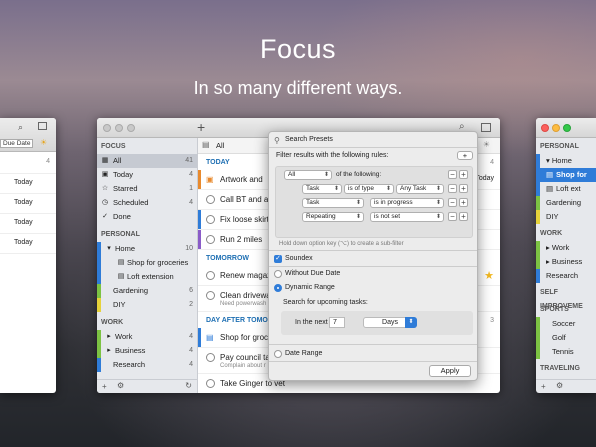  What do you see at coordinates (566, 175) in the screenshot?
I see `sidebar-item-shop-for: ▤ Shop for` at bounding box center [566, 175].